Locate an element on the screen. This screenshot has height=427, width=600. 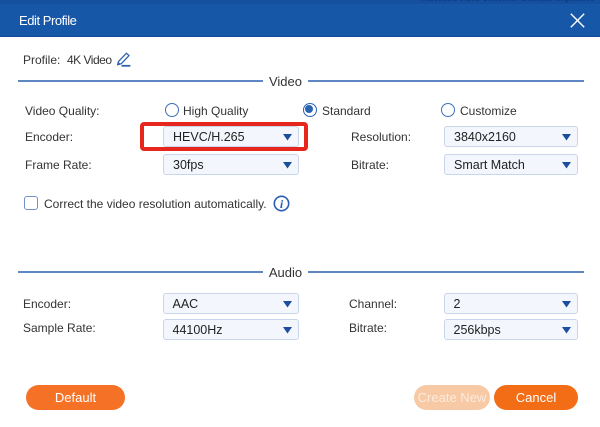
svg-text: i is located at coordinates (282, 204).